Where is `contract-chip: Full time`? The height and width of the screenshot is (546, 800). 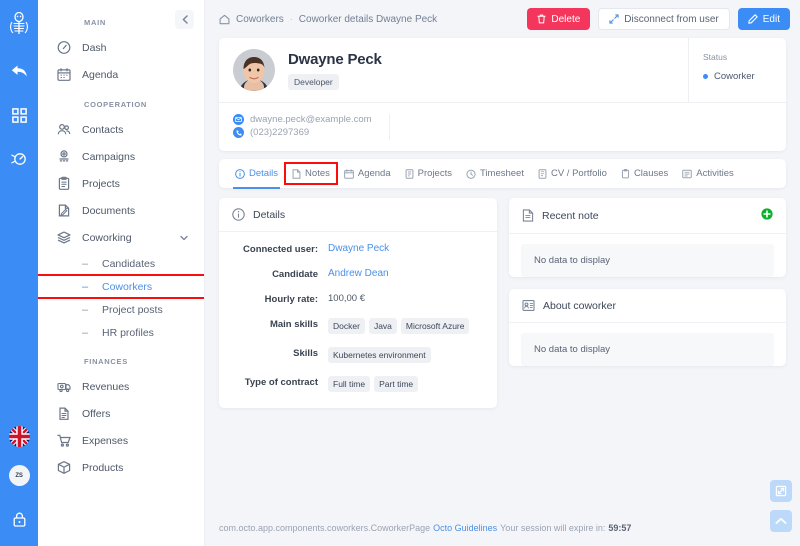 contract-chip: Full time is located at coordinates (349, 384).